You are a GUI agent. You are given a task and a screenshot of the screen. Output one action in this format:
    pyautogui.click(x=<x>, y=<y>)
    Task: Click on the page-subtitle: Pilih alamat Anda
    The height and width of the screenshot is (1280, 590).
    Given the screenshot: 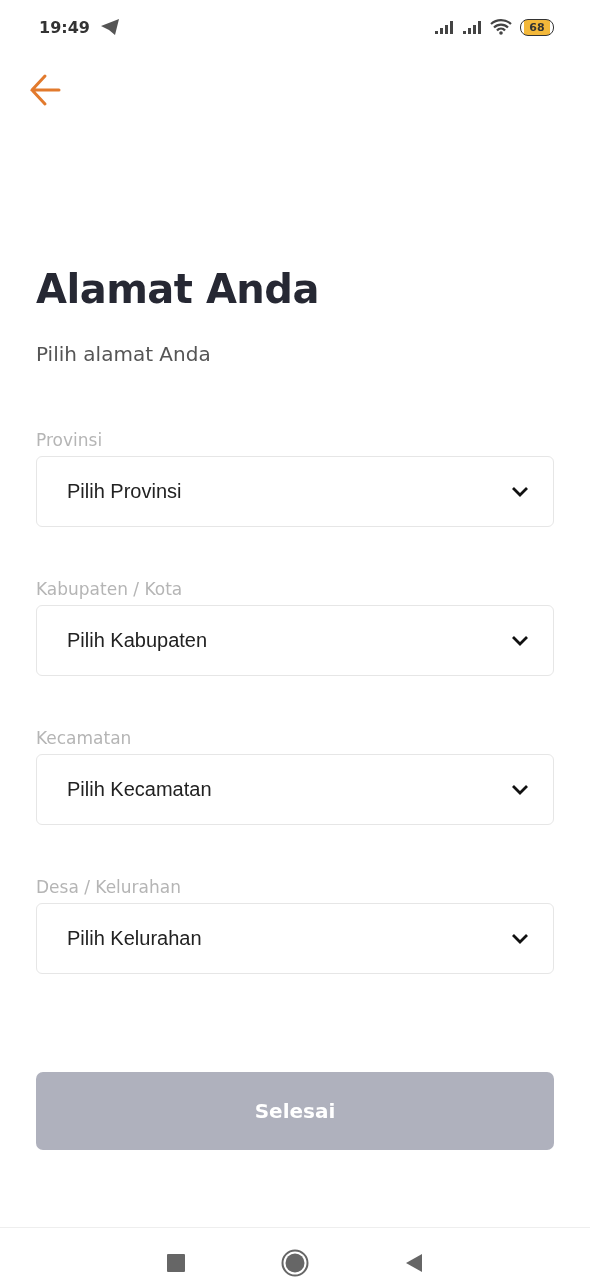 What is the action you would take?
    pyautogui.click(x=124, y=354)
    